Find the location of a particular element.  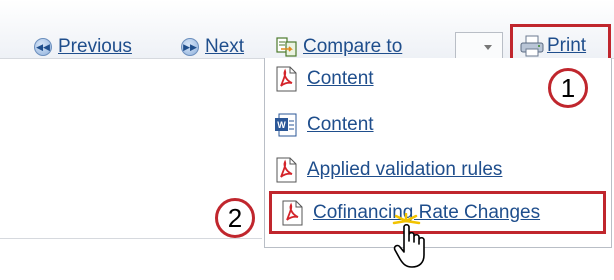

svg-text: W is located at coordinates (281, 125).